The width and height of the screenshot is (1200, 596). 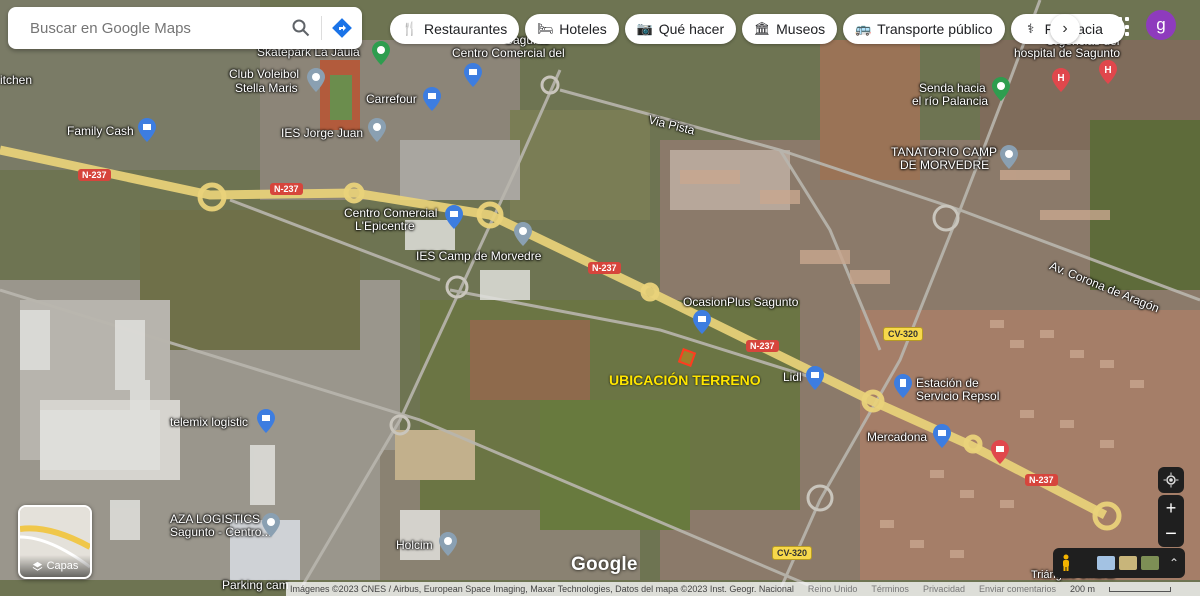 I want to click on scale-bar, so click(x=1140, y=589).